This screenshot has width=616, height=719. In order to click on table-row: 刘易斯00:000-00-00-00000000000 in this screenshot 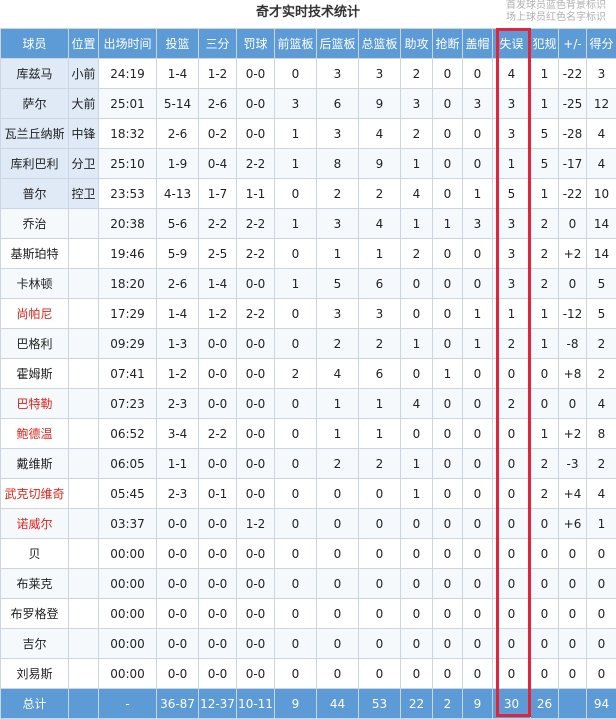, I will do `click(308, 674)`.